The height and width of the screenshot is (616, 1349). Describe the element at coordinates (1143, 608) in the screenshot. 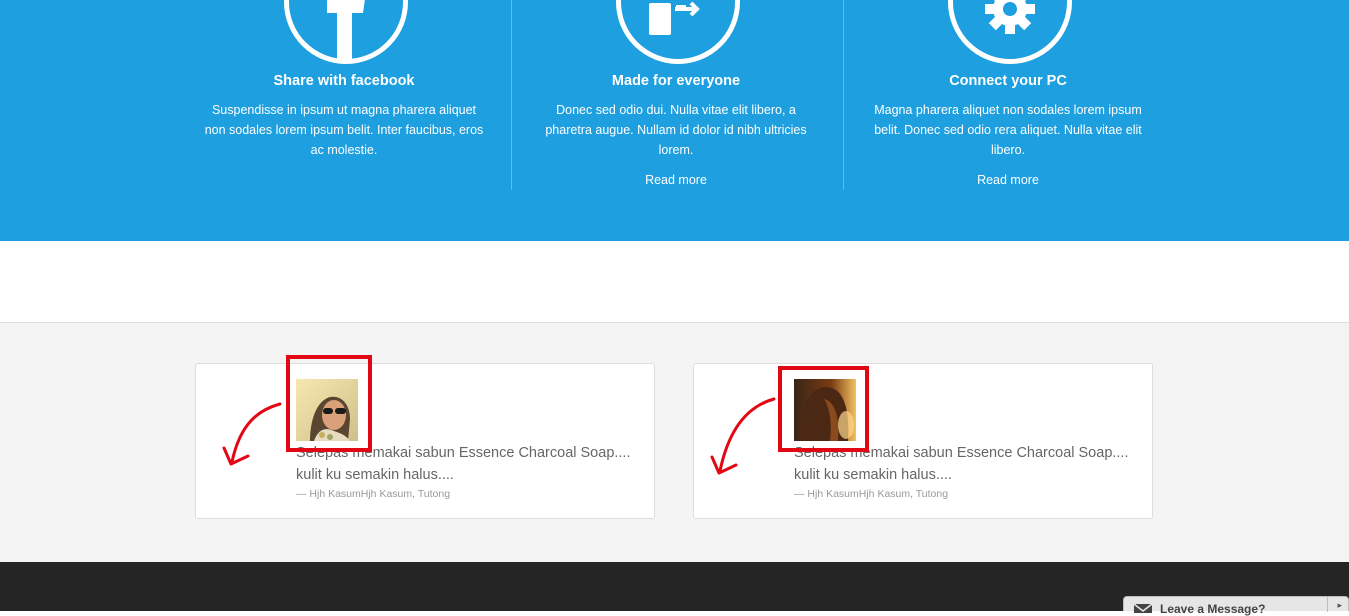

I see `mail-icon` at that location.